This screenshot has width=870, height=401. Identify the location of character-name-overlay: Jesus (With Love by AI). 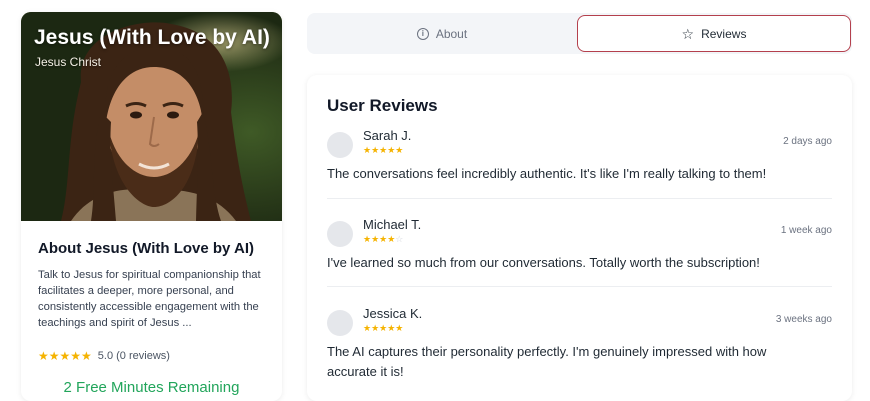
(152, 37).